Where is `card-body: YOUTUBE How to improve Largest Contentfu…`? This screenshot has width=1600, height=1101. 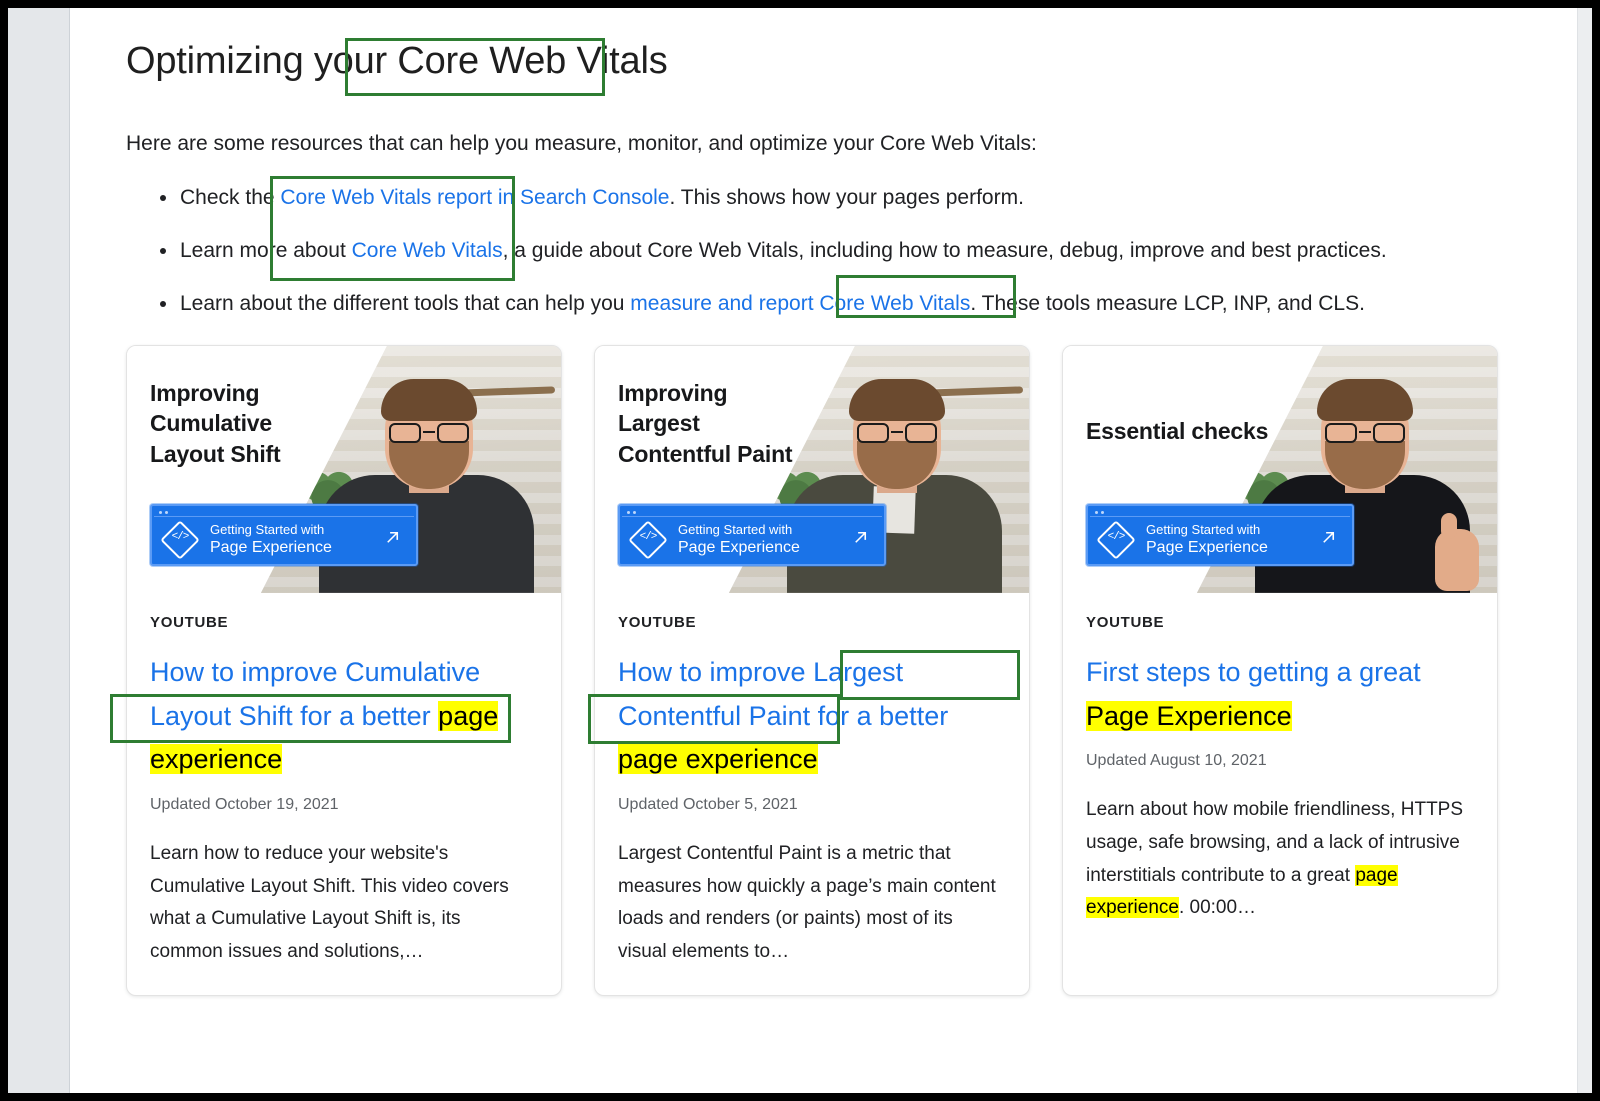 card-body: YOUTUBE How to improve Largest Contentfu… is located at coordinates (812, 794).